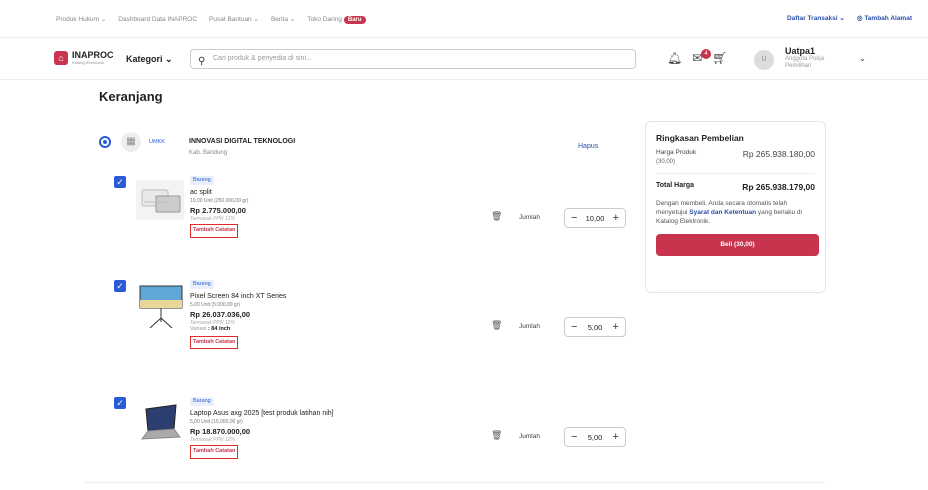 Image resolution: width=928 pixels, height=490 pixels. I want to click on store-radio, so click(105, 142).